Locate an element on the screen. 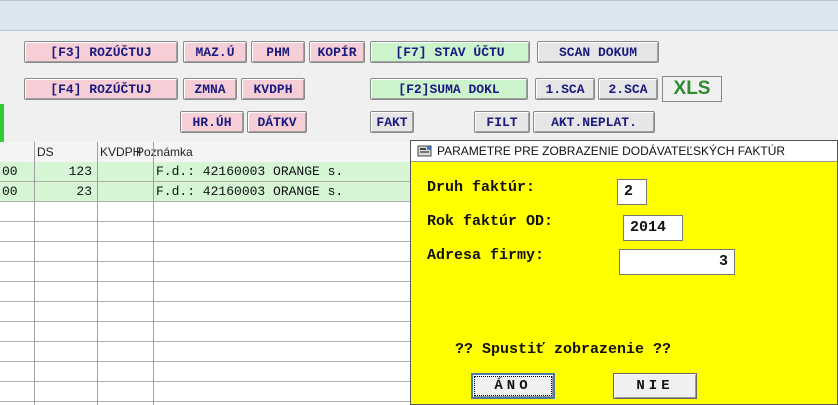 This screenshot has height=405, width=838. confirm-question: ?? Spustiť zobrazenie ?? is located at coordinates (563, 349).